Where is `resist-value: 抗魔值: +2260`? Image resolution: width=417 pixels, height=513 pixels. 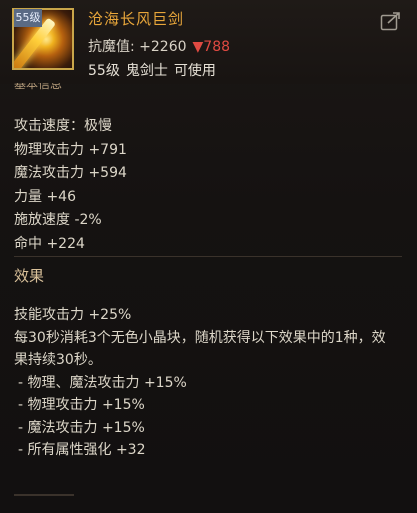 resist-value: 抗魔值: +2260 is located at coordinates (137, 47).